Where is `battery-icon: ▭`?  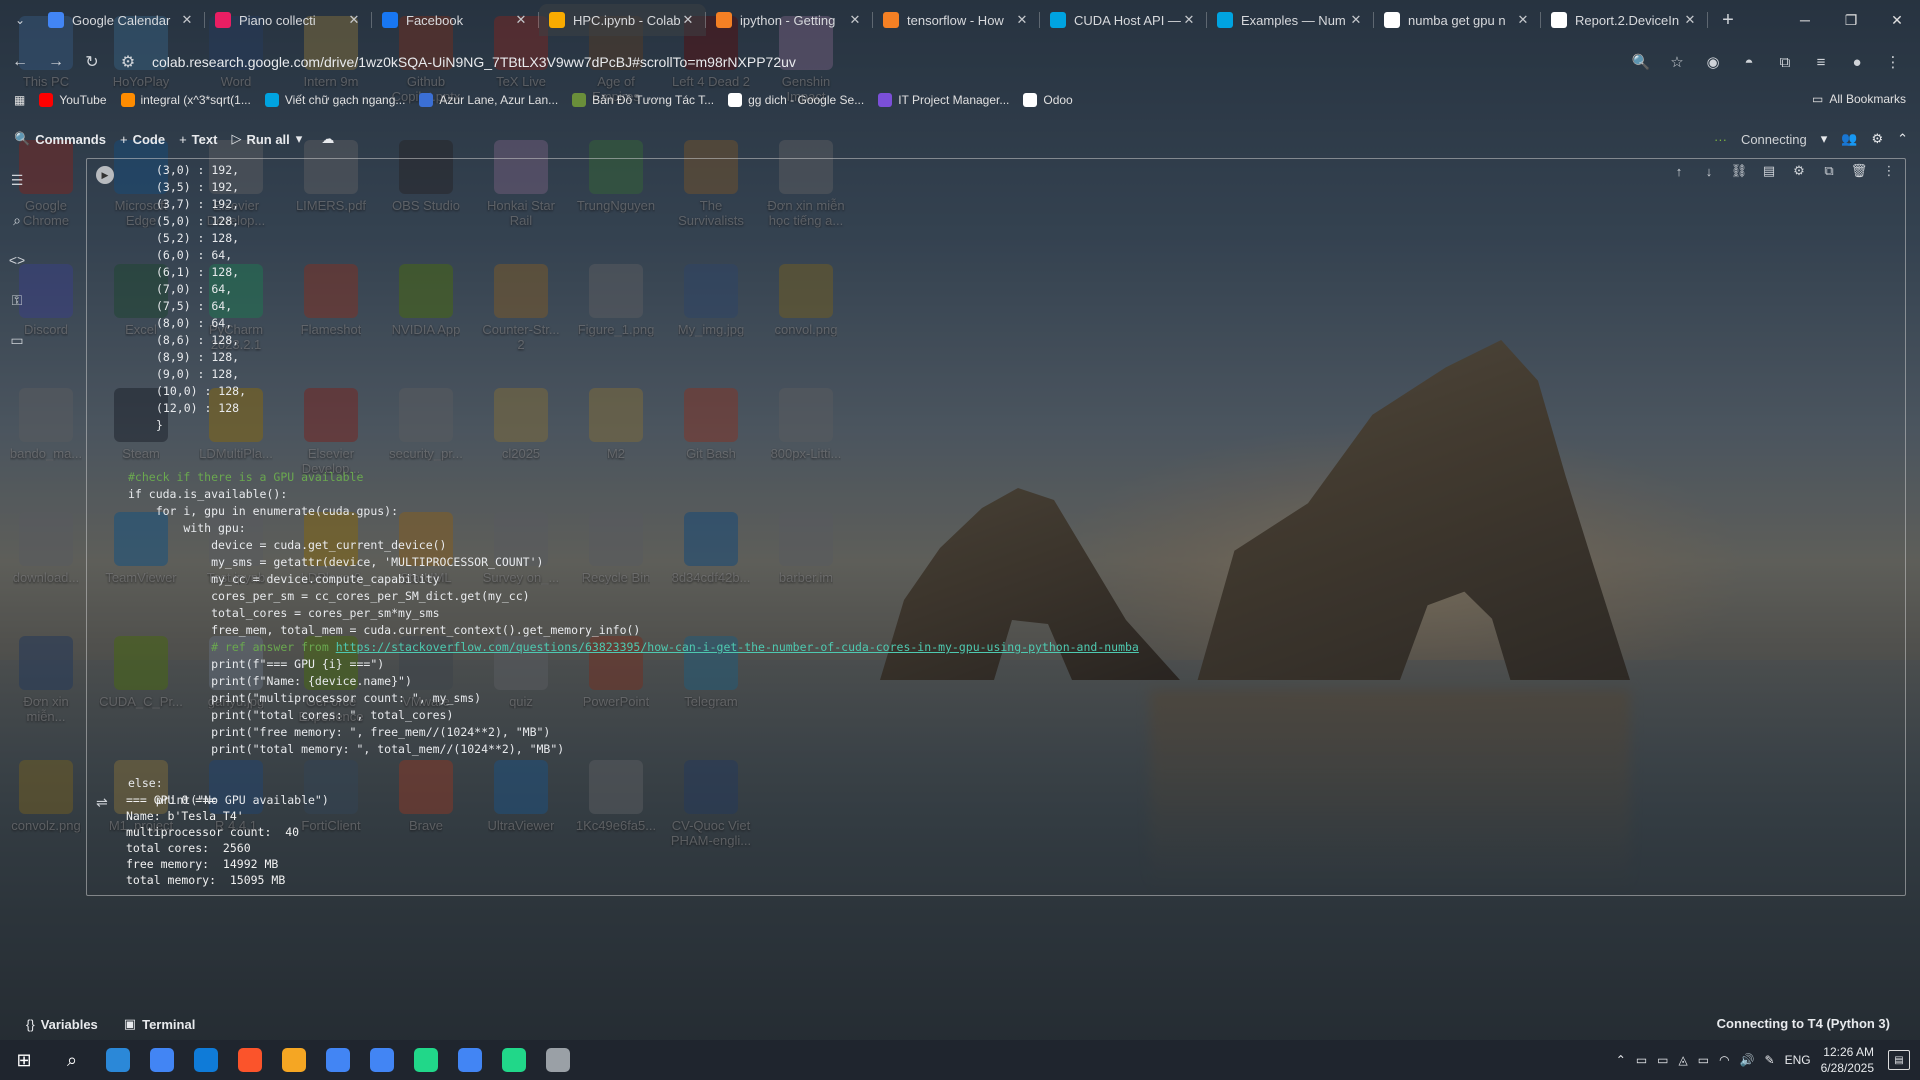
battery-icon: ▭ is located at coordinates (1703, 1060).